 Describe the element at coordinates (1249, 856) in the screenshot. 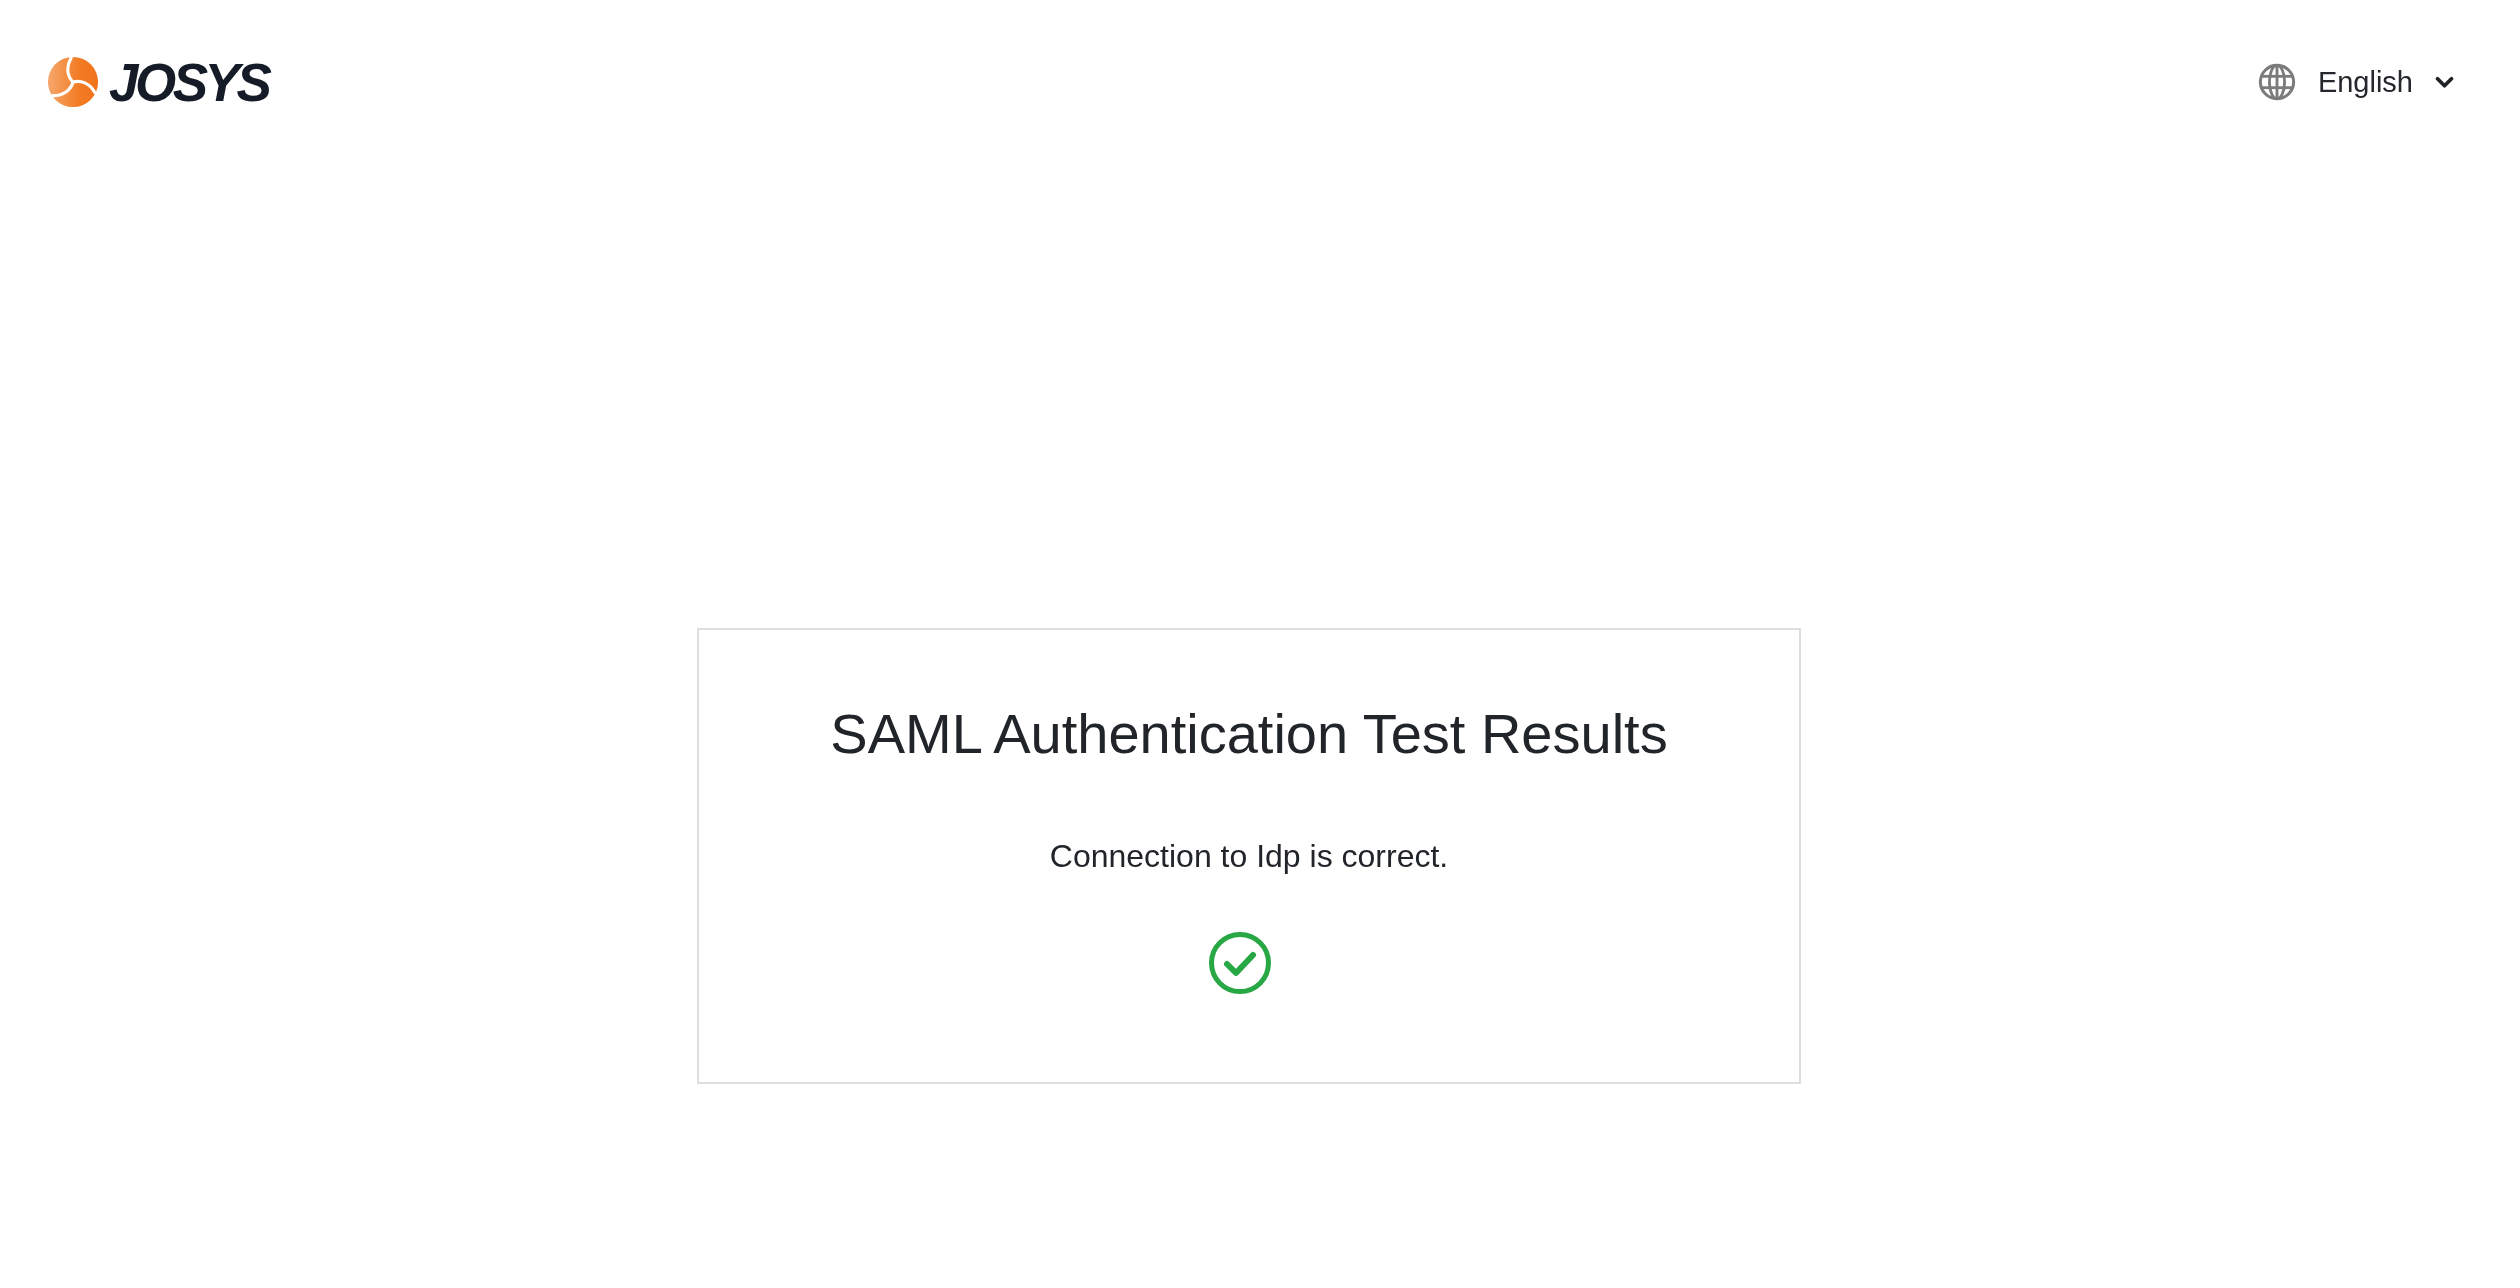

I see `result-message: Connection to Idp is correct.` at that location.